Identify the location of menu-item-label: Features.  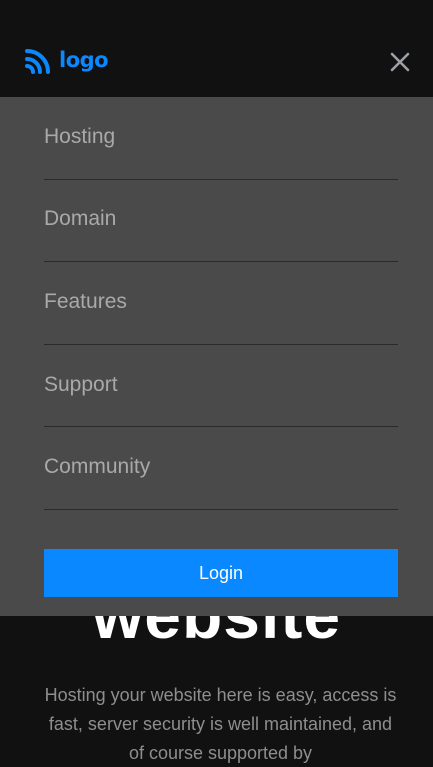
(85, 301).